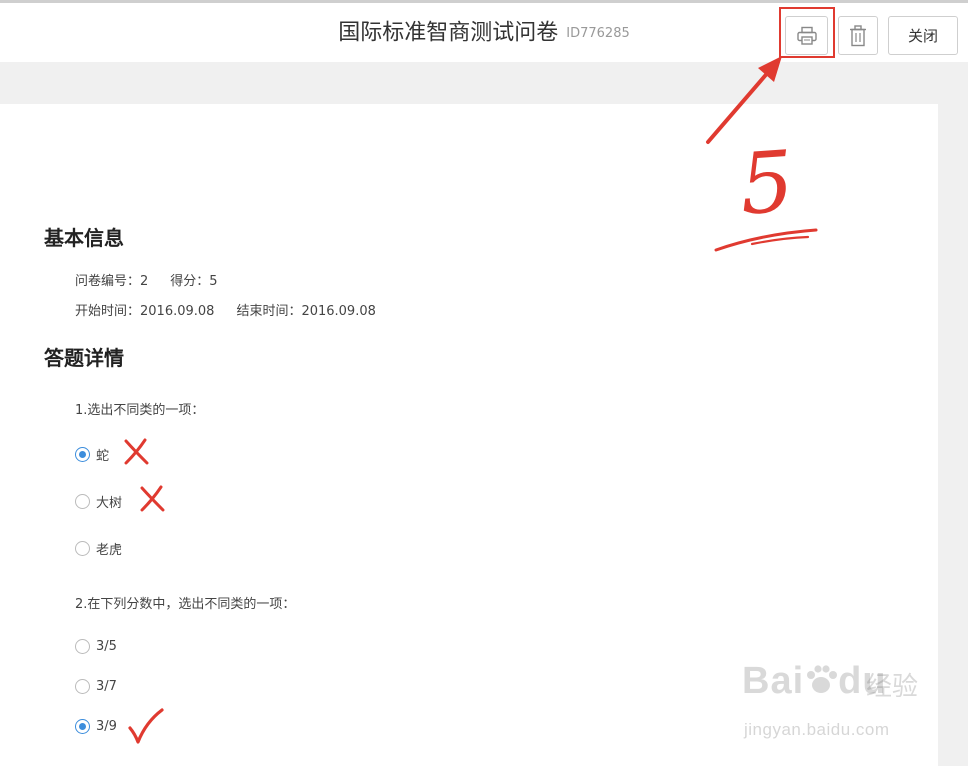  What do you see at coordinates (106, 726) in the screenshot?
I see `option-label: 3/9` at bounding box center [106, 726].